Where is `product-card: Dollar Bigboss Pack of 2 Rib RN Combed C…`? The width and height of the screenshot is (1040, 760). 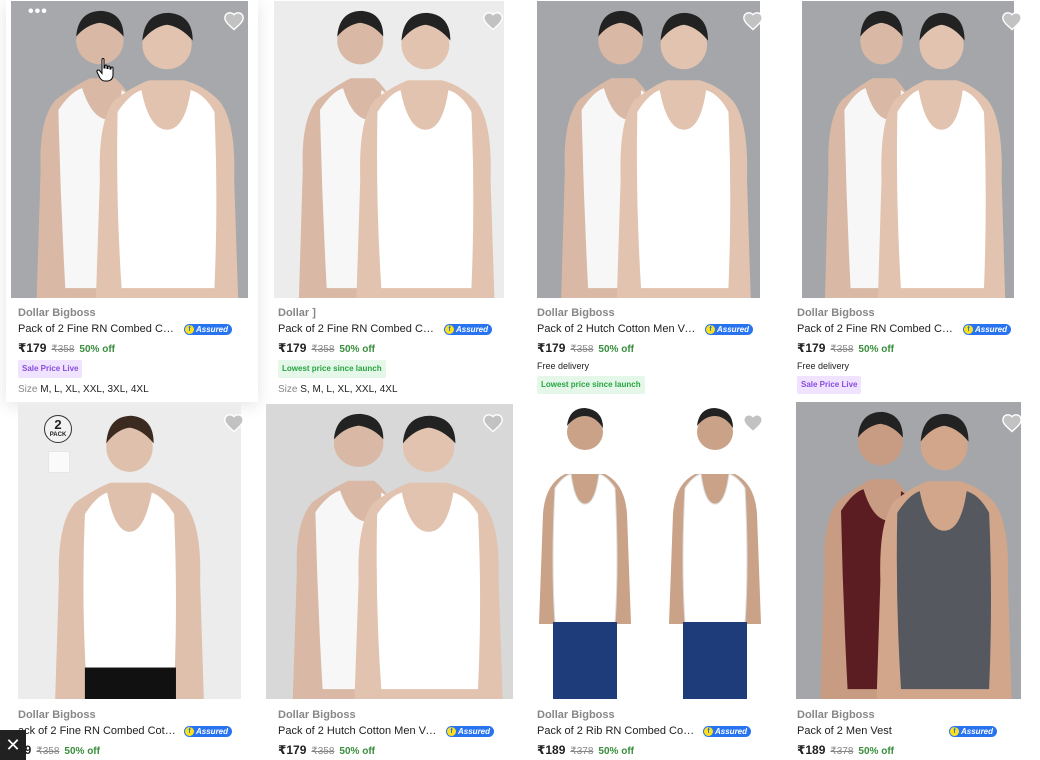
product-card: Dollar Bigboss Pack of 2 Rib RN Combed C… is located at coordinates (651, 581).